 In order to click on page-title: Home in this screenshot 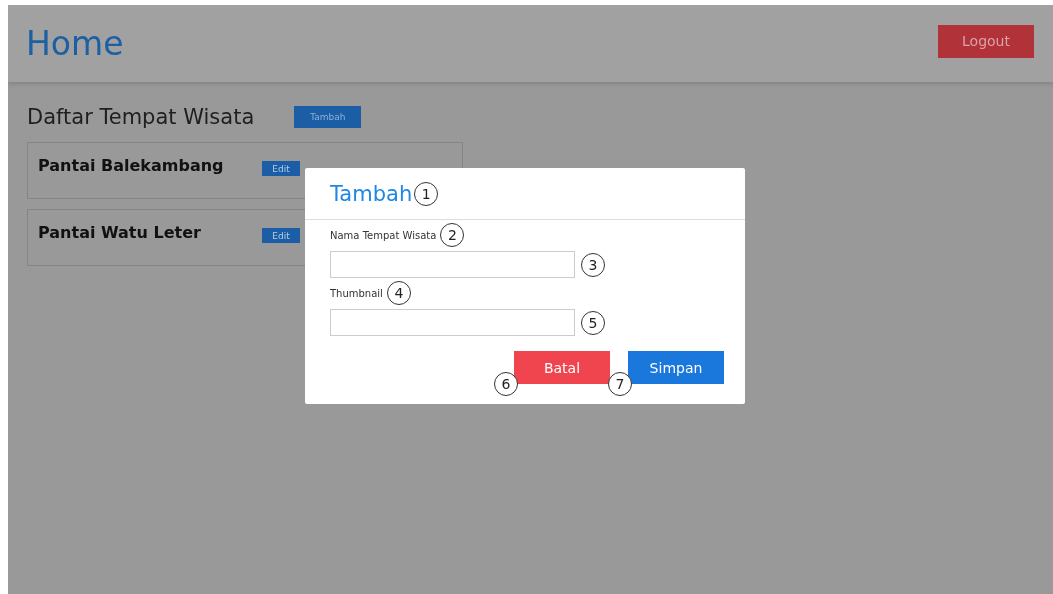, I will do `click(75, 43)`.